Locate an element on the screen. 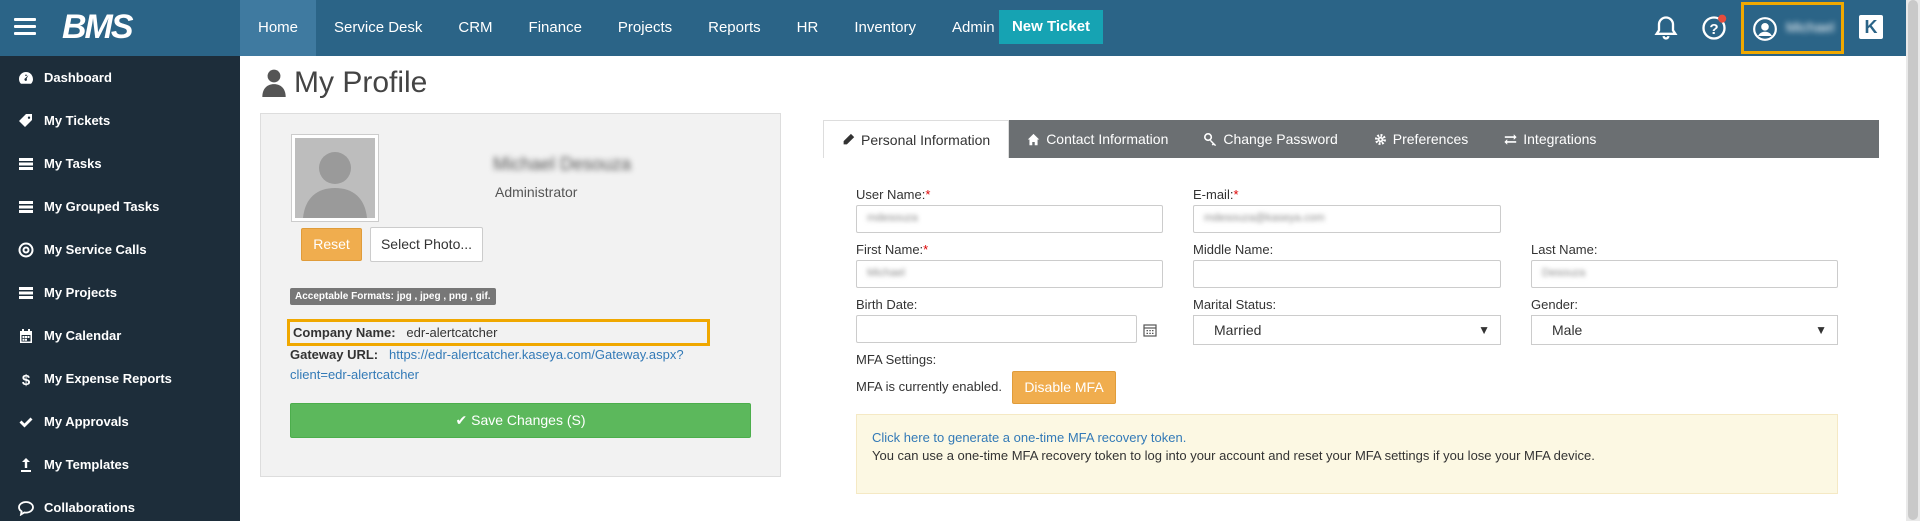 This screenshot has width=1920, height=529. user-name-input: mdesouza is located at coordinates (1009, 219).